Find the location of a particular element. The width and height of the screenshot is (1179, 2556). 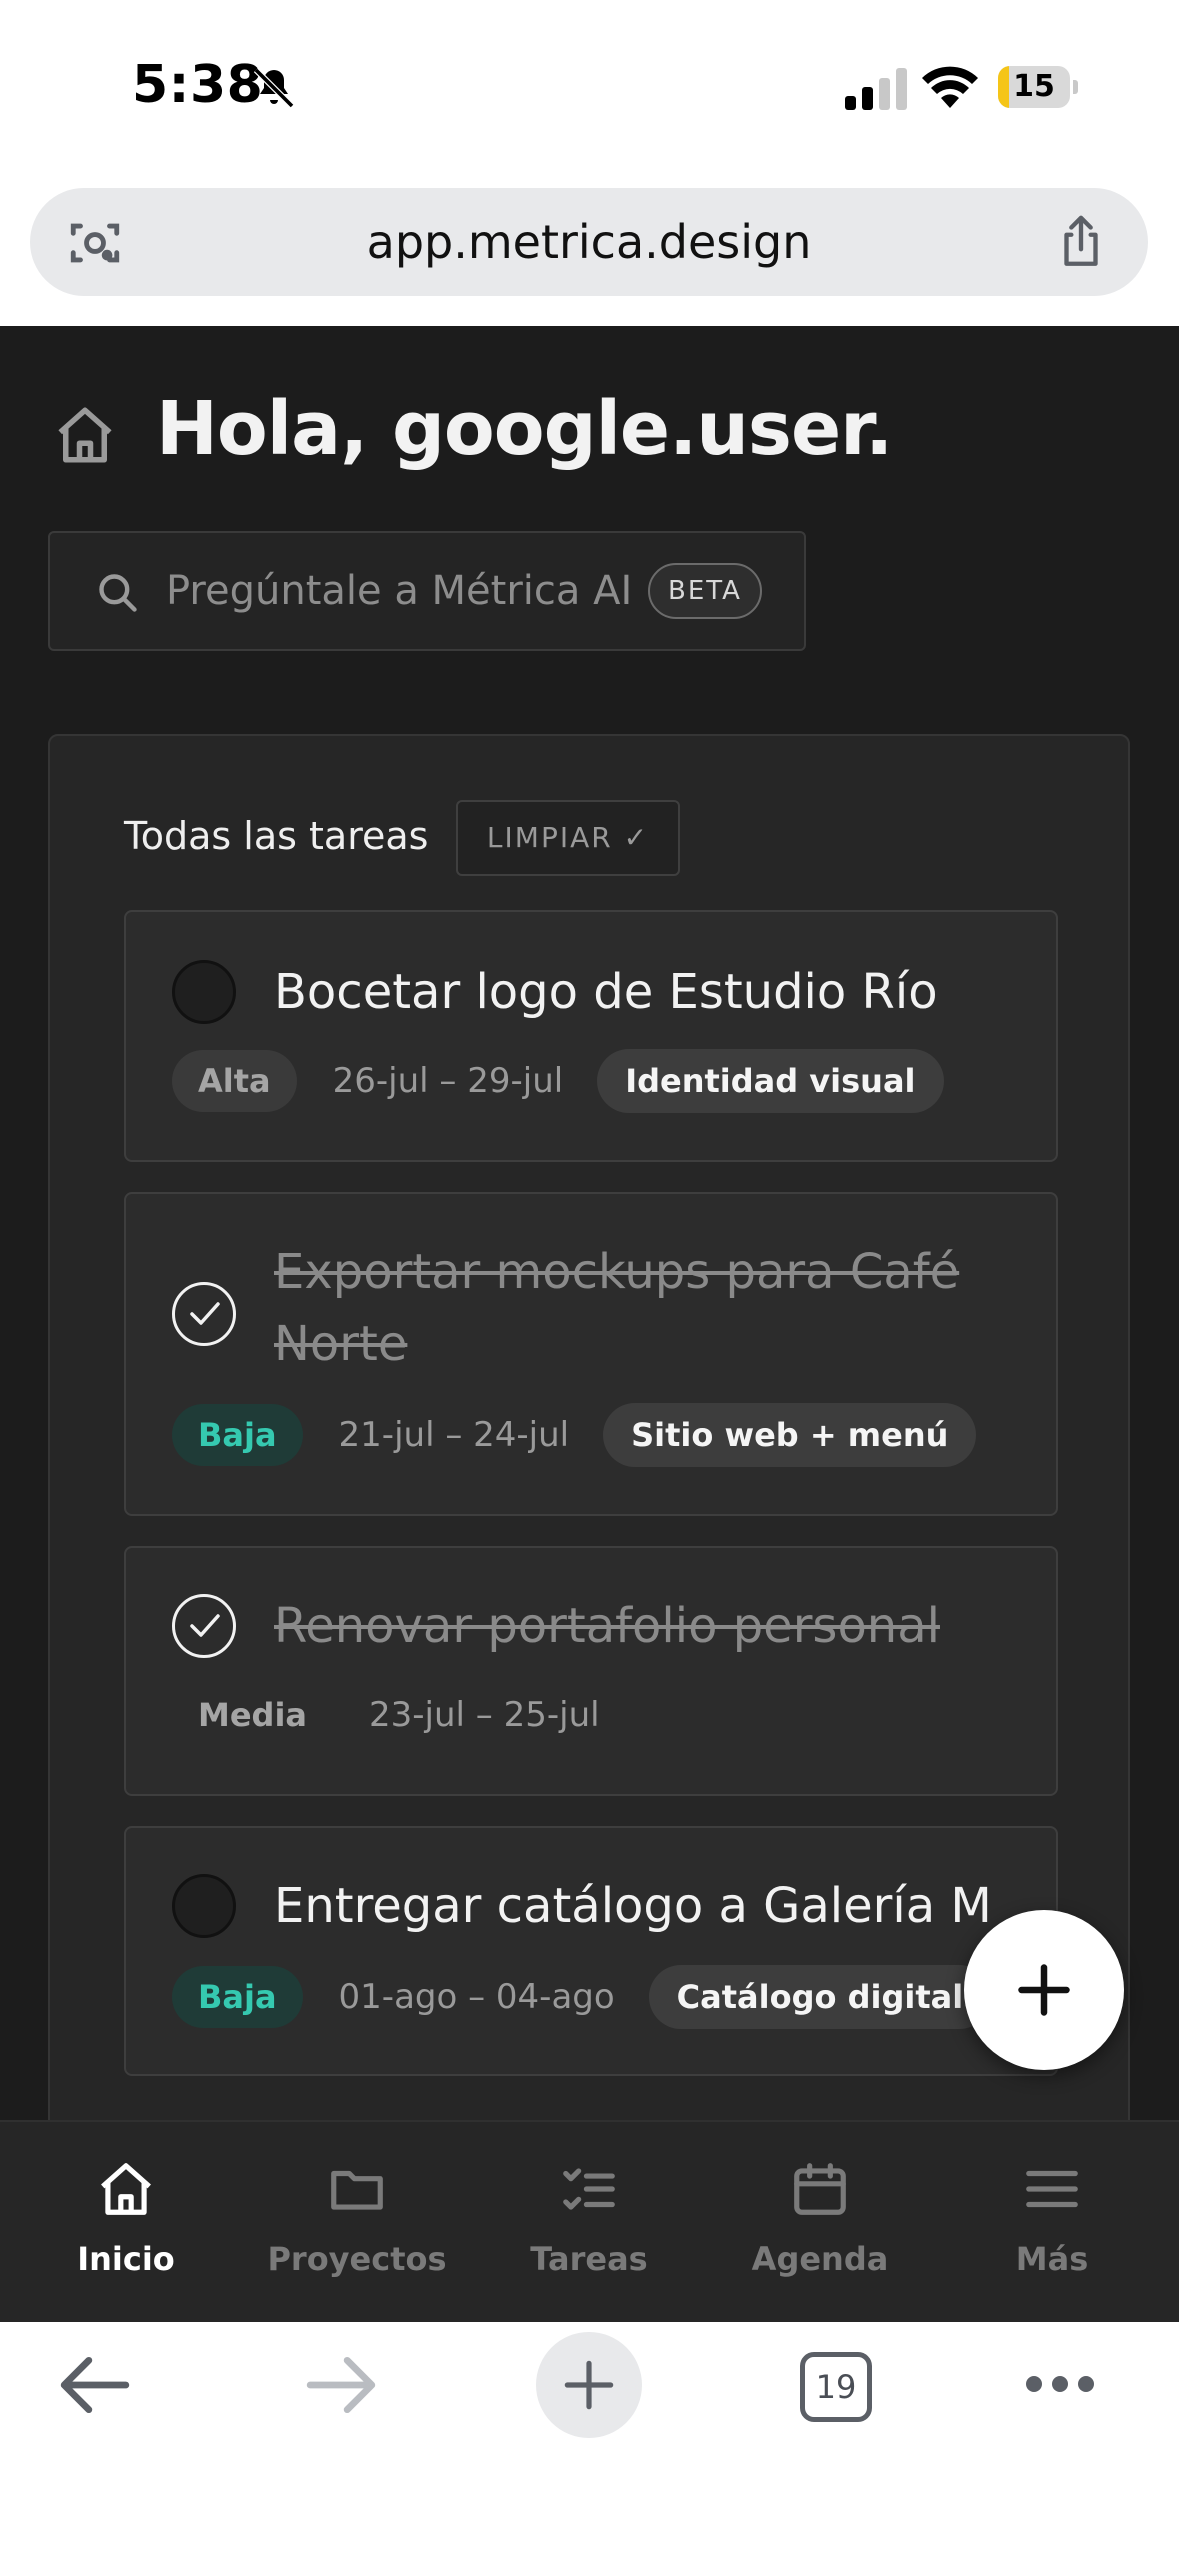

nav-label: Tareas is located at coordinates (589, 2259).